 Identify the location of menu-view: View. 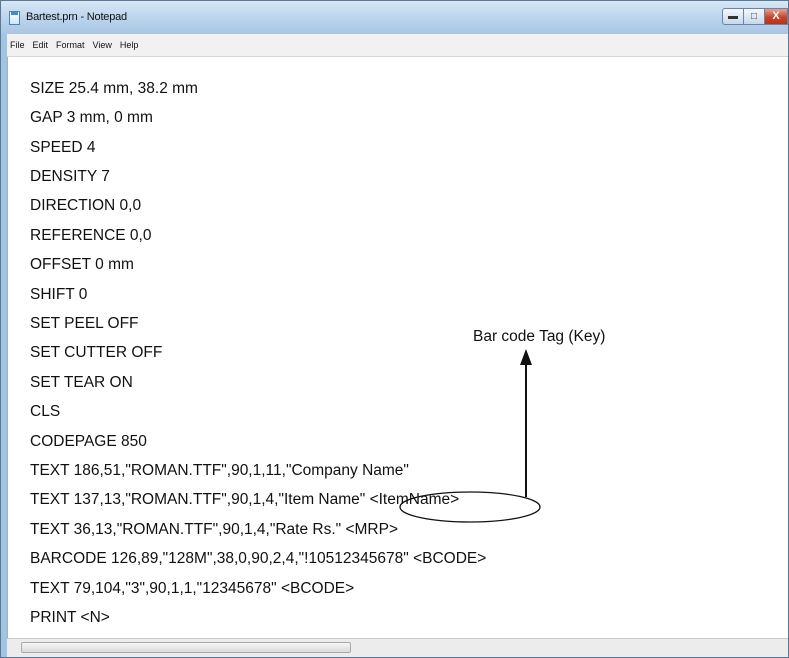
(102, 45).